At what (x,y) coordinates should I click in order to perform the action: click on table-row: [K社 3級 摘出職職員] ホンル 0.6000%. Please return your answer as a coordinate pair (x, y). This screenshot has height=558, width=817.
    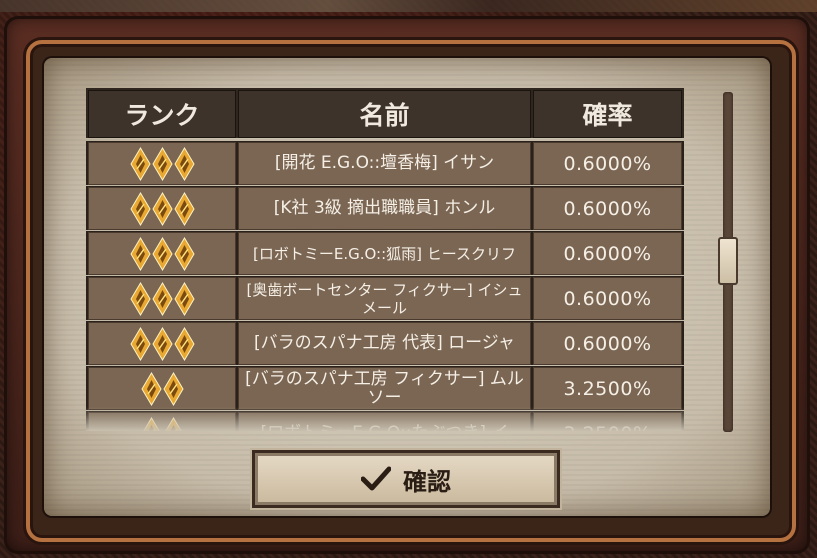
    Looking at the image, I should click on (385, 208).